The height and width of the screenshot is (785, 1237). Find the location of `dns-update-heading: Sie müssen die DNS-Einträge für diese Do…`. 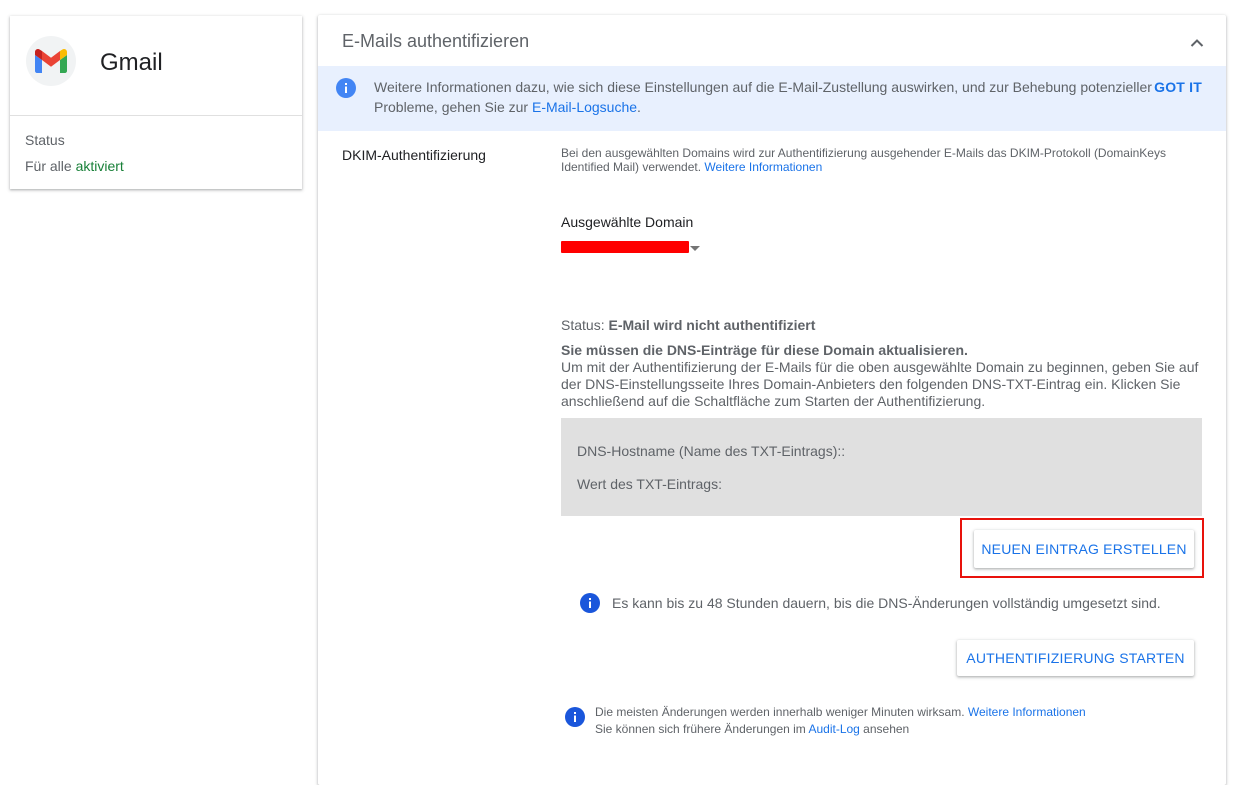

dns-update-heading: Sie müssen die DNS-Einträge für diese Do… is located at coordinates (764, 350).